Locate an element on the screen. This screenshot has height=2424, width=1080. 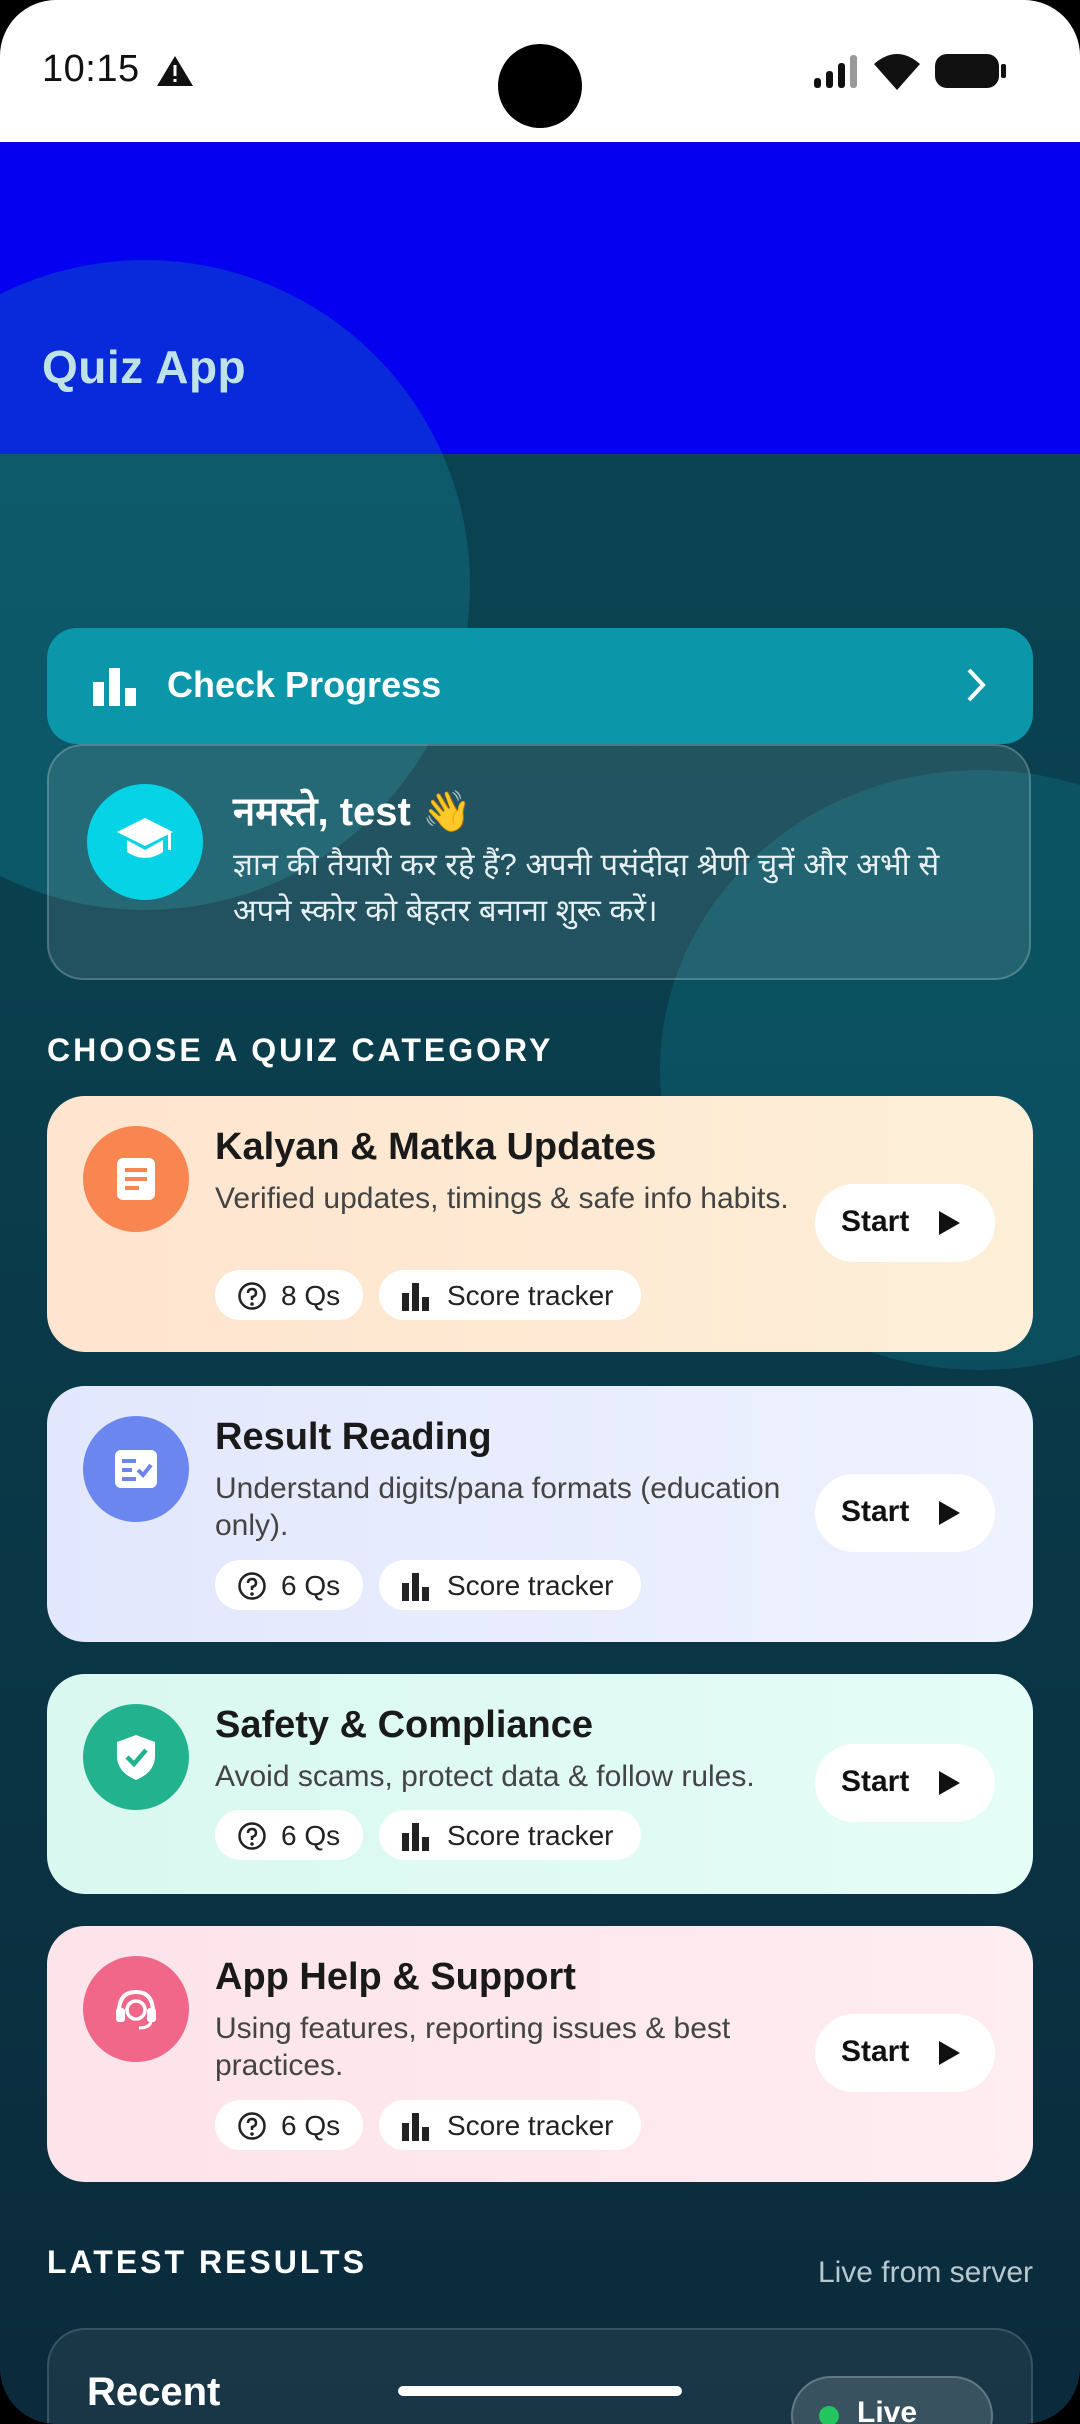
wifi-icon is located at coordinates (897, 72).